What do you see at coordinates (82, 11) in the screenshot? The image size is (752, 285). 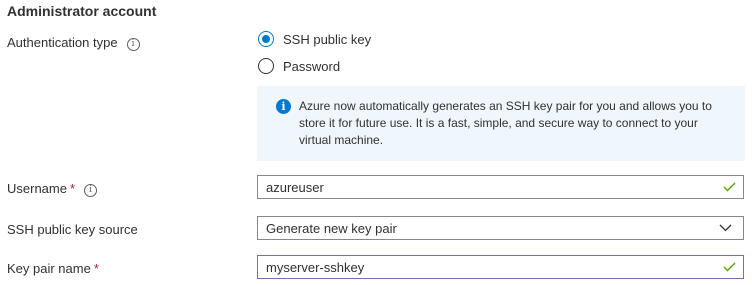 I see `section-title: Administrator account` at bounding box center [82, 11].